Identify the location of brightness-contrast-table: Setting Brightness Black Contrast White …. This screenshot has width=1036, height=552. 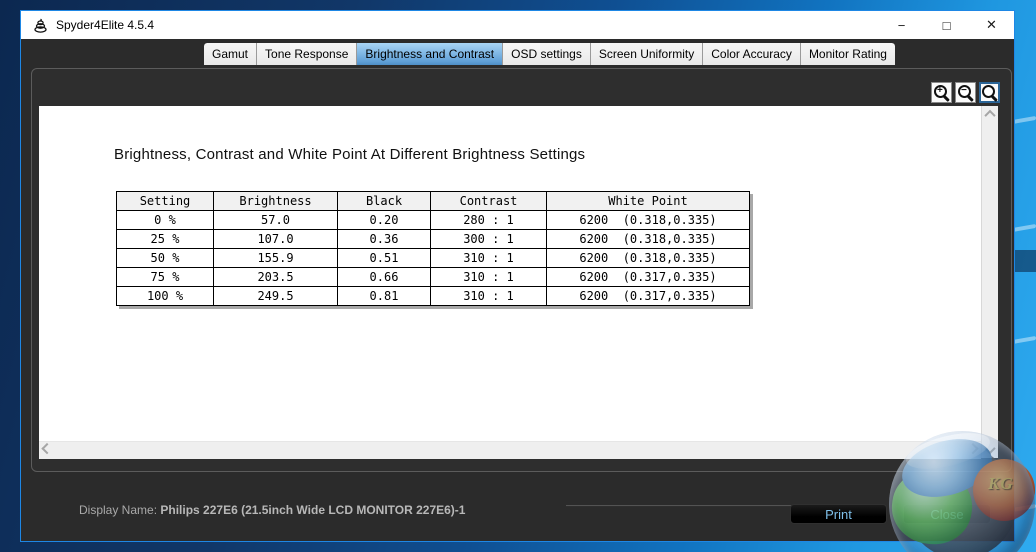
(433, 248).